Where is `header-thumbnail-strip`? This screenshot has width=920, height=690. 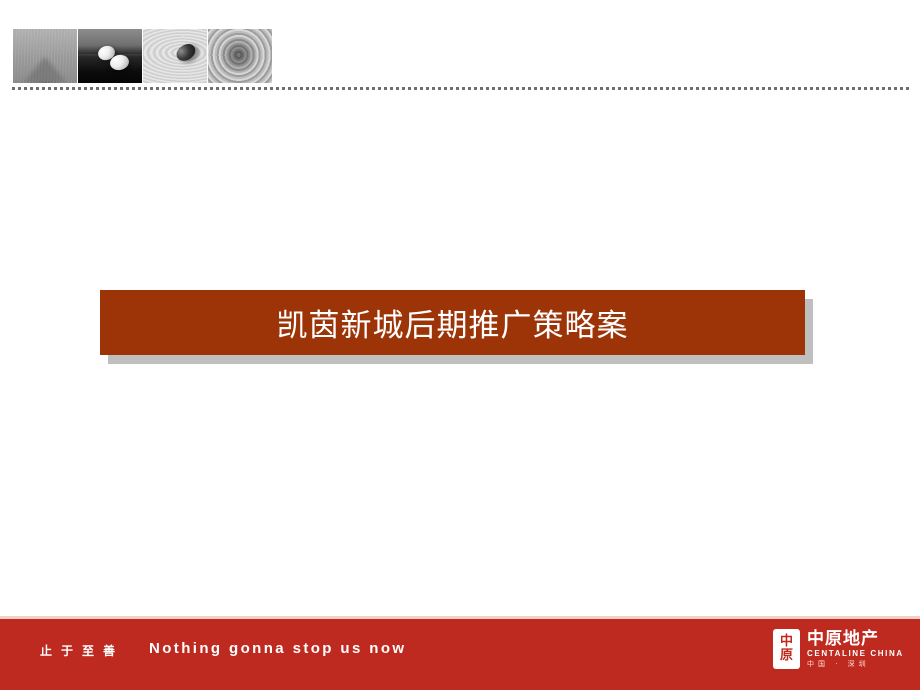 header-thumbnail-strip is located at coordinates (142, 56).